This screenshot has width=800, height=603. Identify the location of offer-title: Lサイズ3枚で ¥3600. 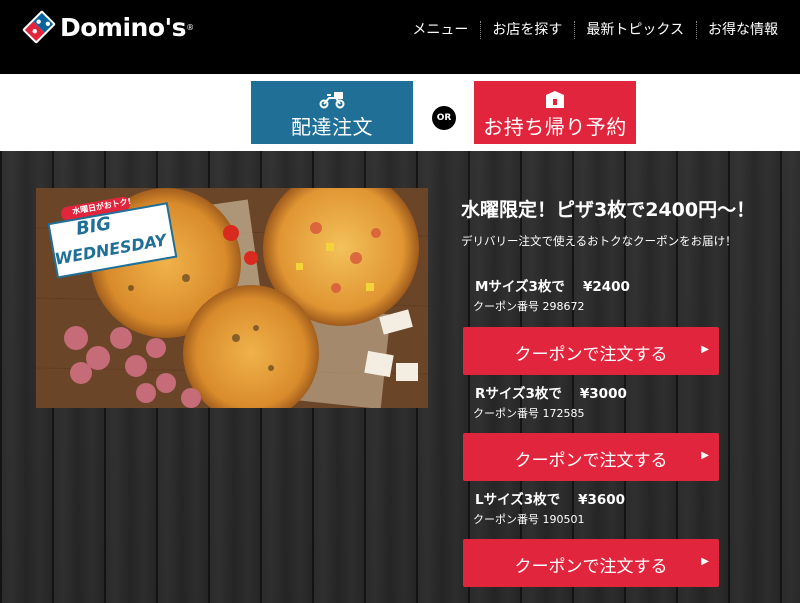
(597, 498).